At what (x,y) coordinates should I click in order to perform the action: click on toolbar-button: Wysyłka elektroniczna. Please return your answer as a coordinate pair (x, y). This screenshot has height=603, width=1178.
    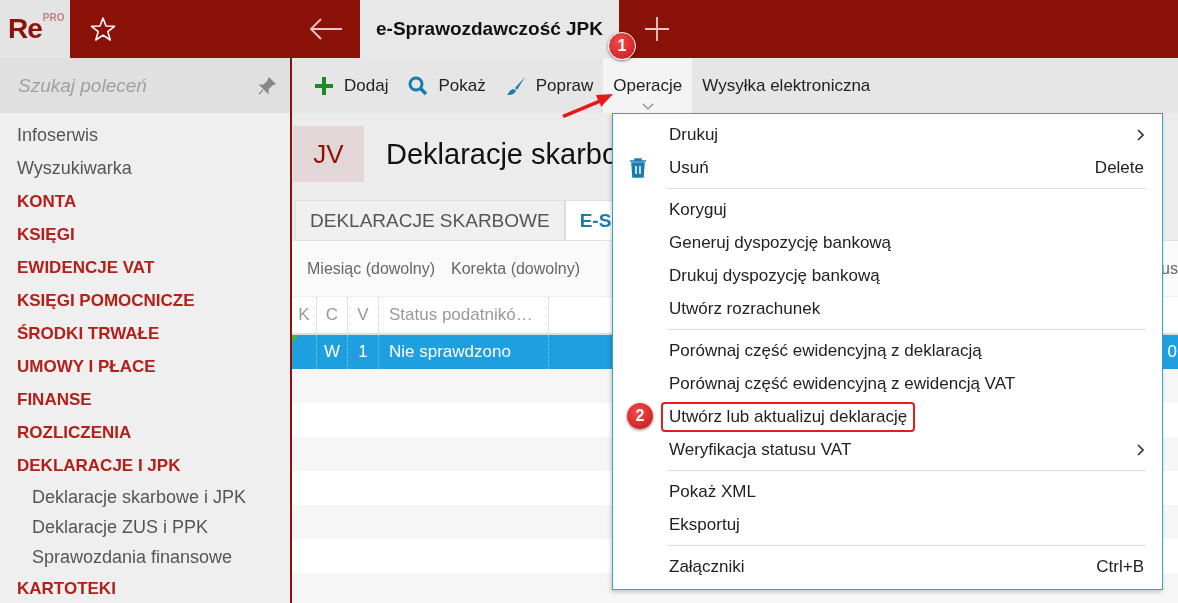
    Looking at the image, I should click on (786, 85).